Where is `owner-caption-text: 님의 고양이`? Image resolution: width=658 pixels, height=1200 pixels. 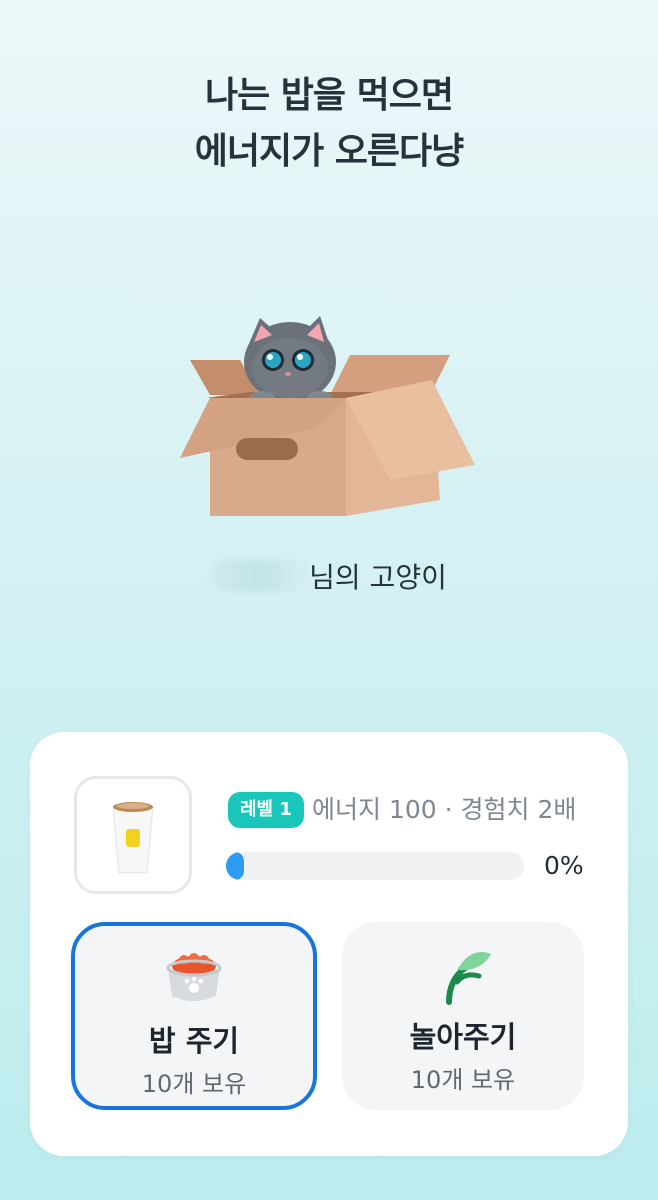 owner-caption-text: 님의 고양이 is located at coordinates (378, 577).